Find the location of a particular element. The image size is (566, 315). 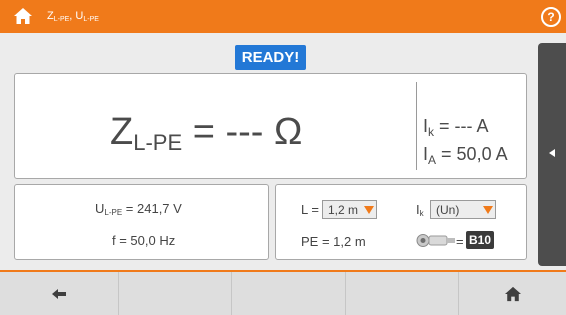

status-badge: READY! is located at coordinates (270, 57).